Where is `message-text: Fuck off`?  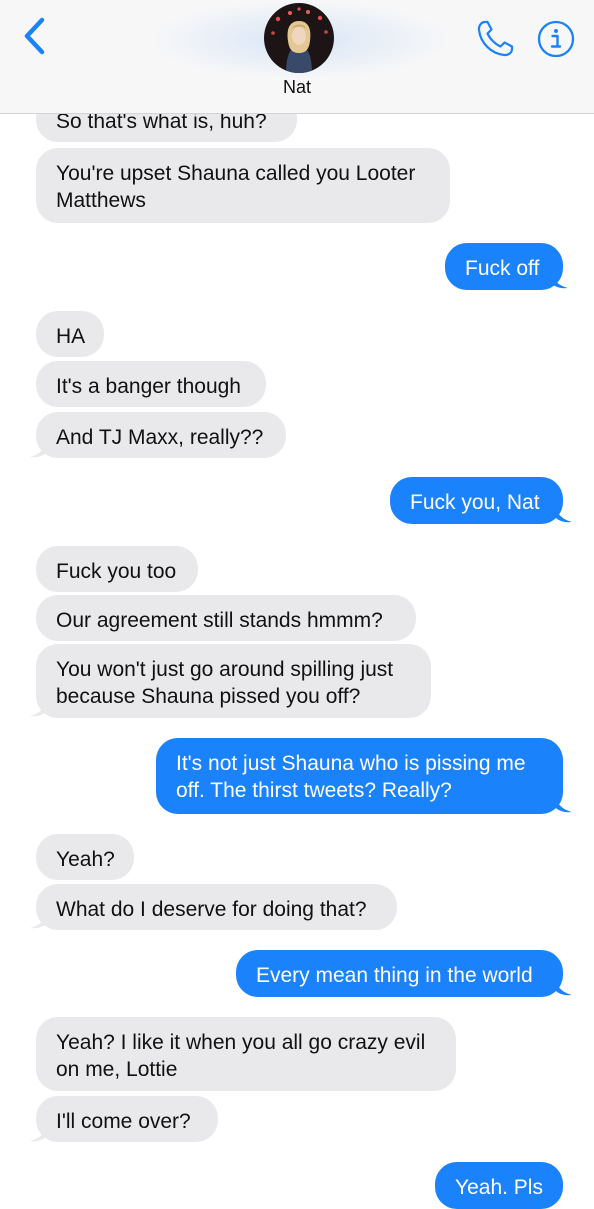 message-text: Fuck off is located at coordinates (502, 268).